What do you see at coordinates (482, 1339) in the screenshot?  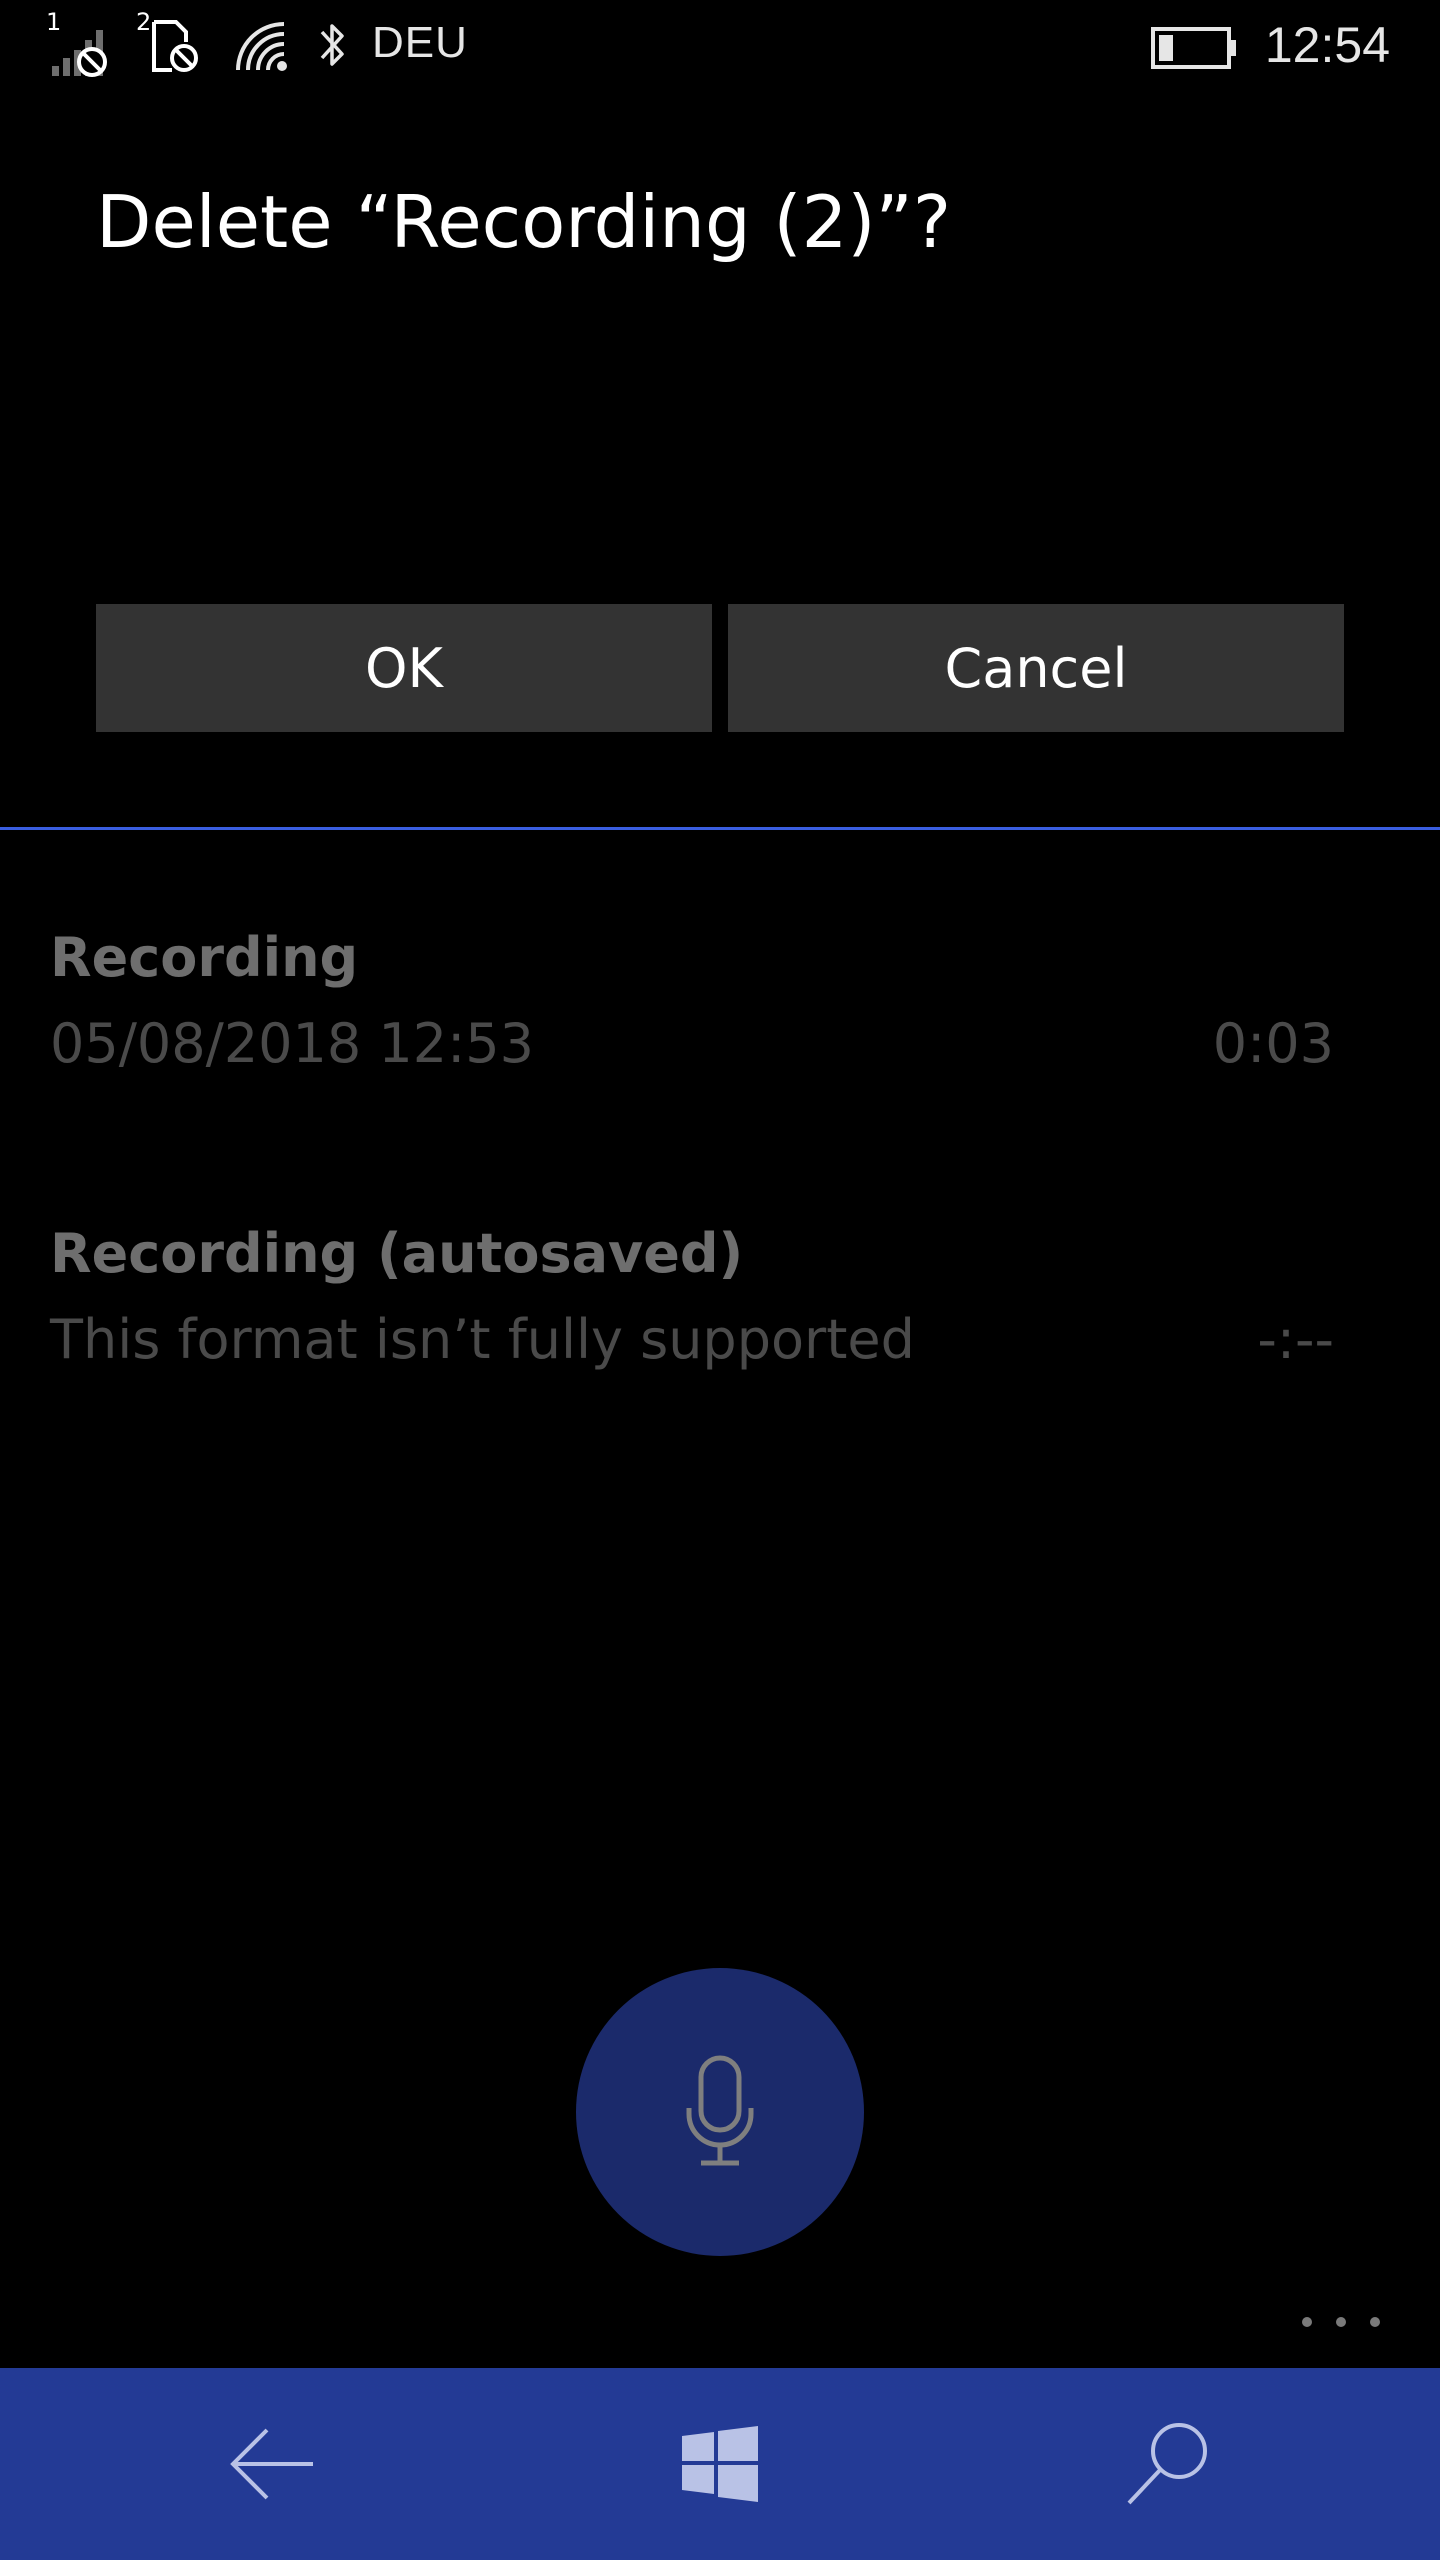 I see `recording-status: This format isn’t fully supported` at bounding box center [482, 1339].